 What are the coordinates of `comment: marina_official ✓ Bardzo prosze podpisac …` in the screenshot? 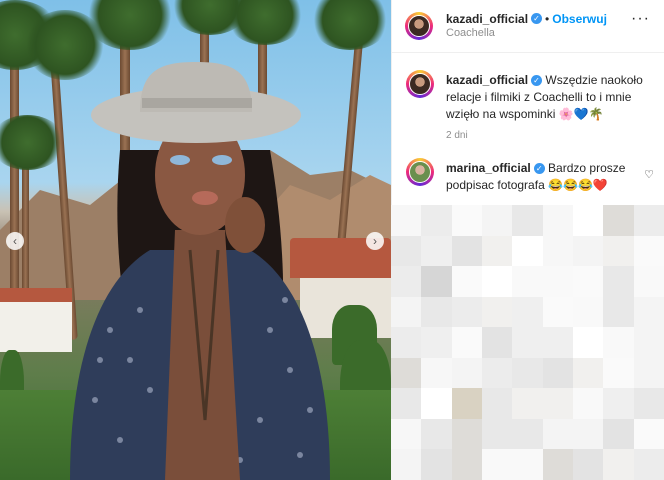 It's located at (528, 178).